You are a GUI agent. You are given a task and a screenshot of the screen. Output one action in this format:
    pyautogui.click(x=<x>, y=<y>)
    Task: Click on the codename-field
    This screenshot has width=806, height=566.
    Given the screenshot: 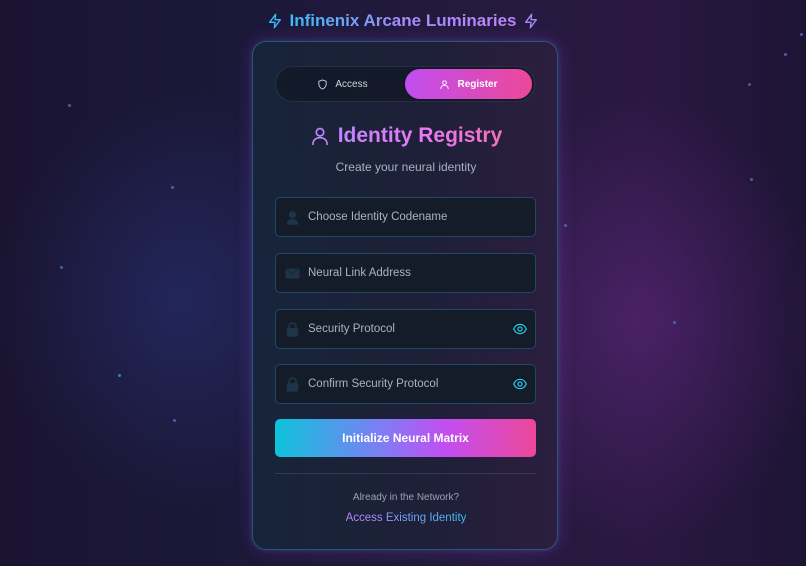 What is the action you would take?
    pyautogui.click(x=405, y=217)
    